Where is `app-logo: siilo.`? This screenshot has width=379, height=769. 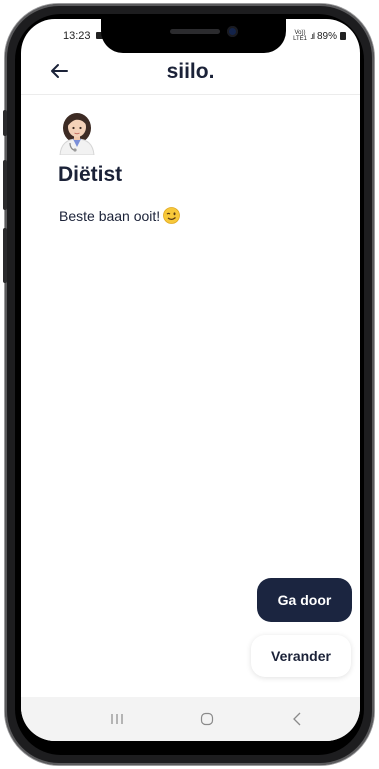
app-logo: siilo. is located at coordinates (190, 71).